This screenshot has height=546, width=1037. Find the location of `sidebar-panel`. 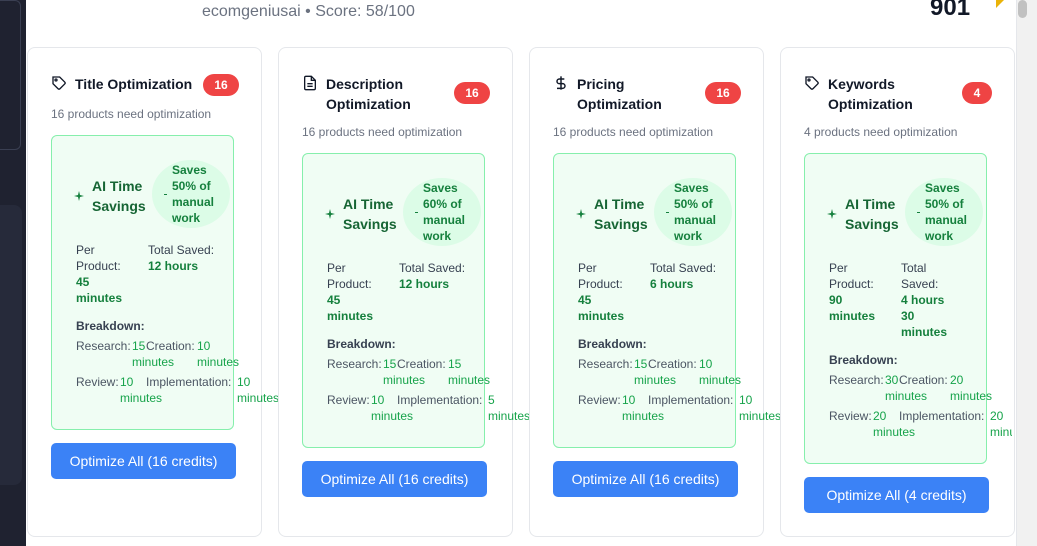

sidebar-panel is located at coordinates (11, 345).